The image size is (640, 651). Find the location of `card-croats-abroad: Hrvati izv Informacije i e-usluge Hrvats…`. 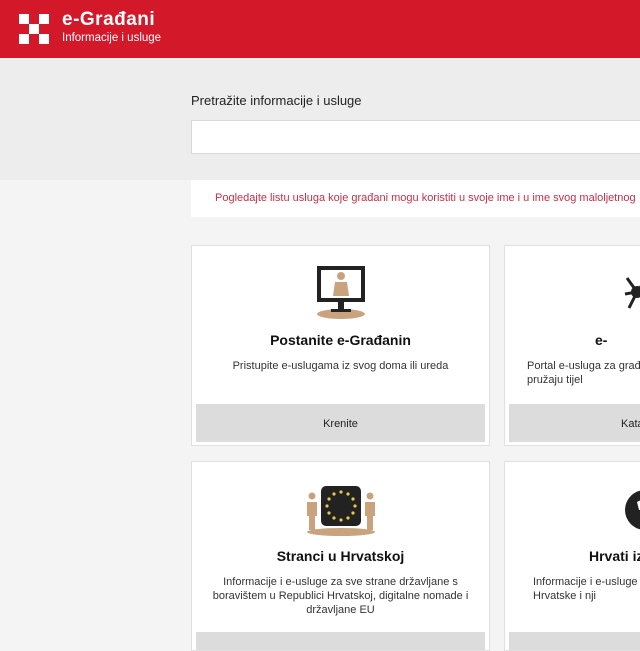

card-croats-abroad: Hrvati izv Informacije i e-usluge Hrvats… is located at coordinates (572, 556).